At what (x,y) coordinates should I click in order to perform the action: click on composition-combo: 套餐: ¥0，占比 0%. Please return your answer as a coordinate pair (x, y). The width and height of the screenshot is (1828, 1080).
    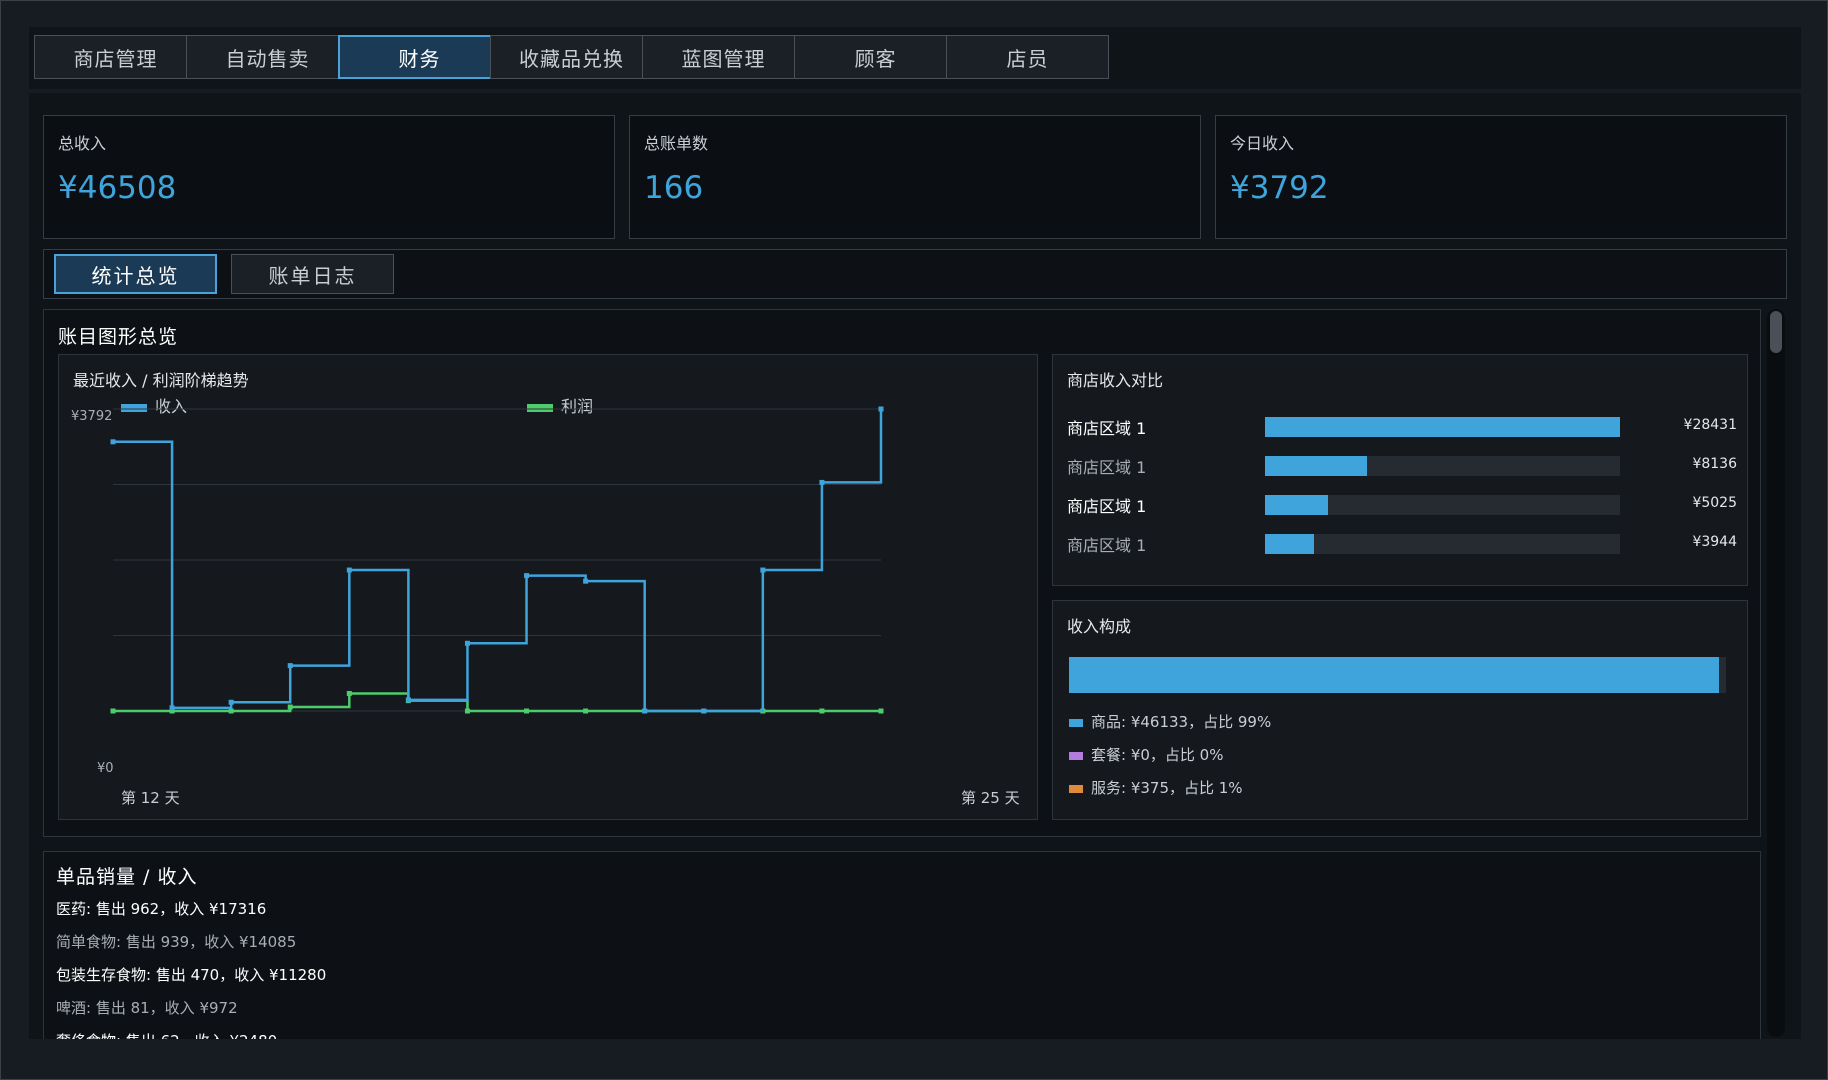
    Looking at the image, I should click on (1146, 754).